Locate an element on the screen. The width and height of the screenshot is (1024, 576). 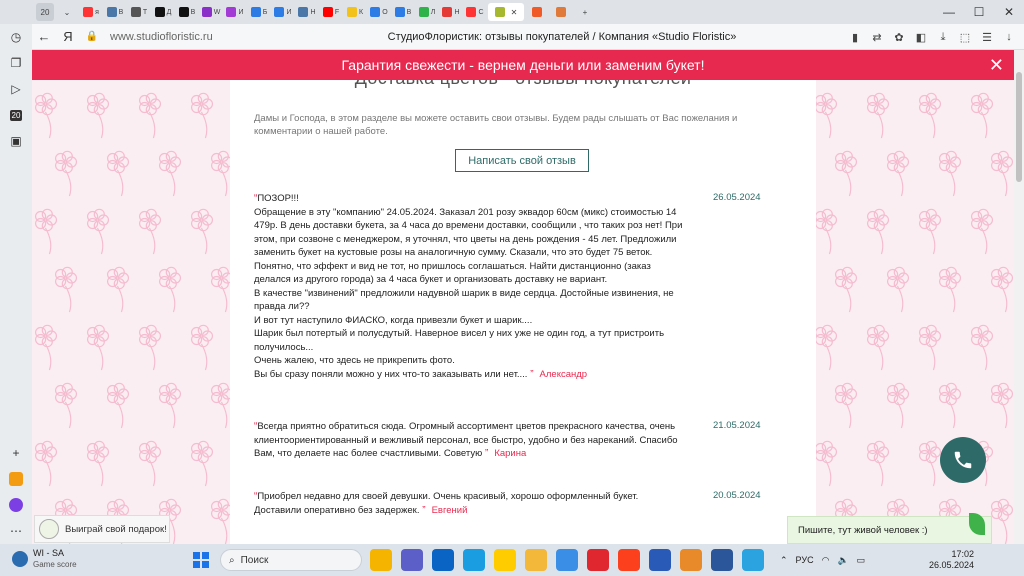
keyboard-lang: РУС is located at coordinates (805, 560).